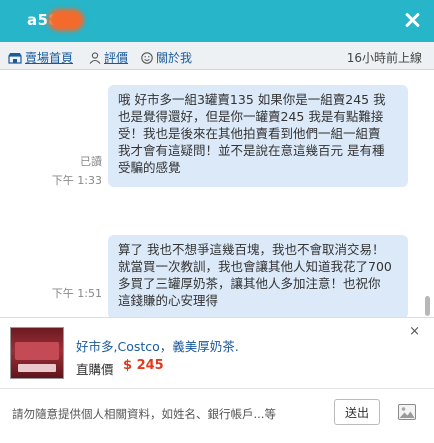  Describe the element at coordinates (91, 161) in the screenshot. I see `read-receipt: 已讀` at that location.